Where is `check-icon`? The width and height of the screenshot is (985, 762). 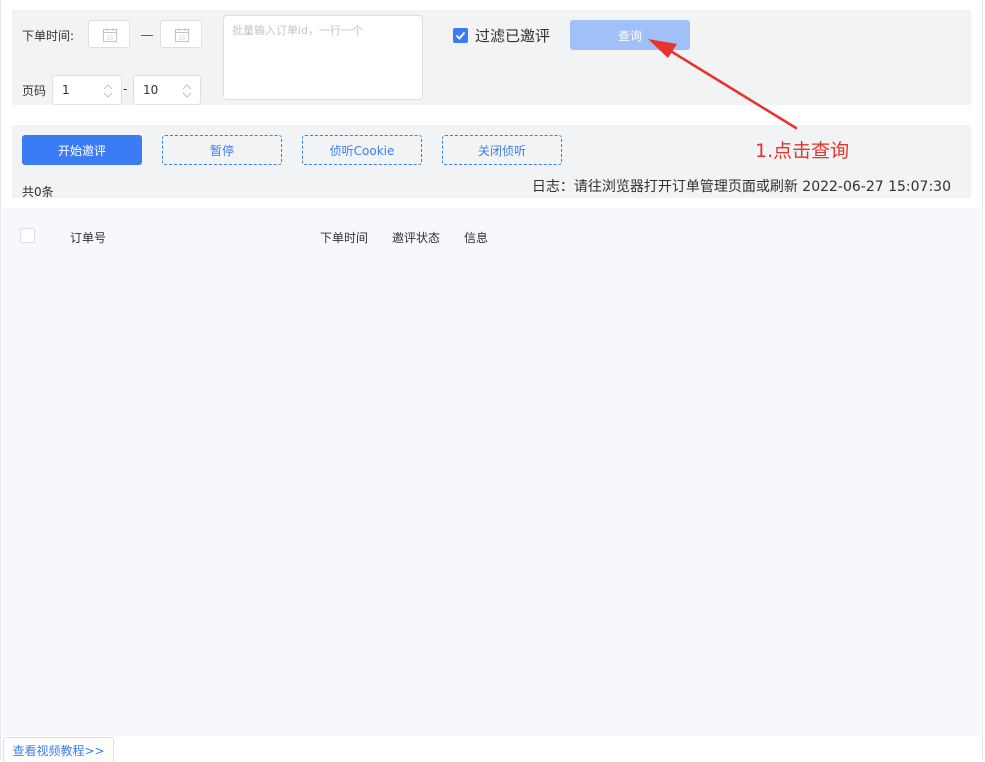 check-icon is located at coordinates (460, 35).